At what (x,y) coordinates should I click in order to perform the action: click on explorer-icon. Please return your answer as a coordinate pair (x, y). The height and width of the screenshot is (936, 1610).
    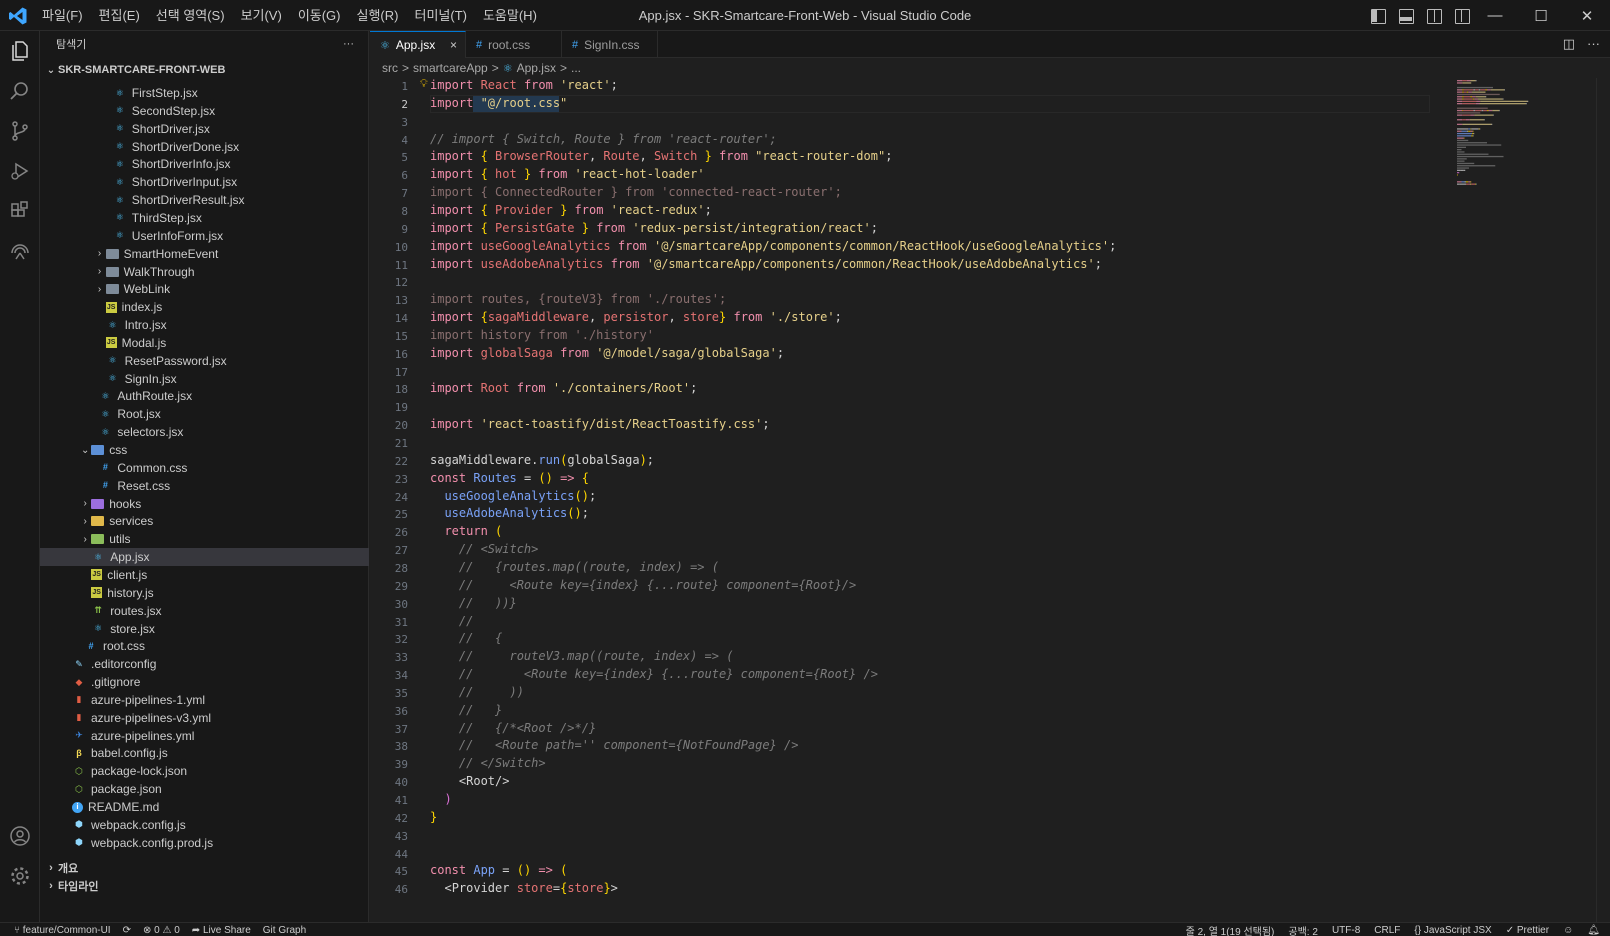
    Looking at the image, I should click on (20, 51).